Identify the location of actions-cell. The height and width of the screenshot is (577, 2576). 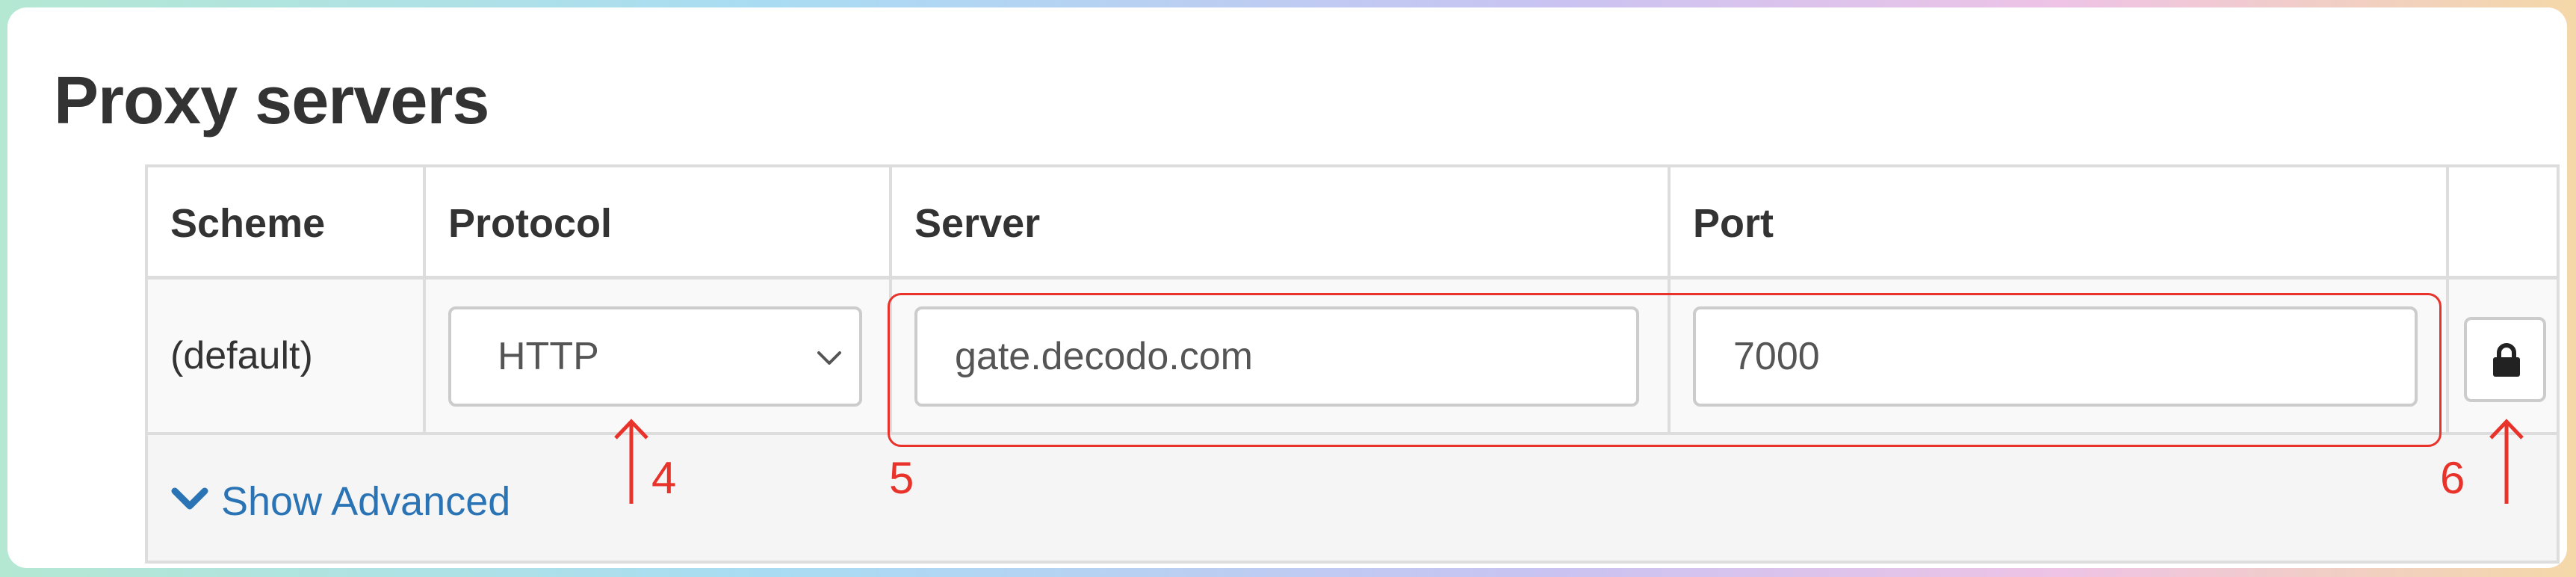
(2504, 356).